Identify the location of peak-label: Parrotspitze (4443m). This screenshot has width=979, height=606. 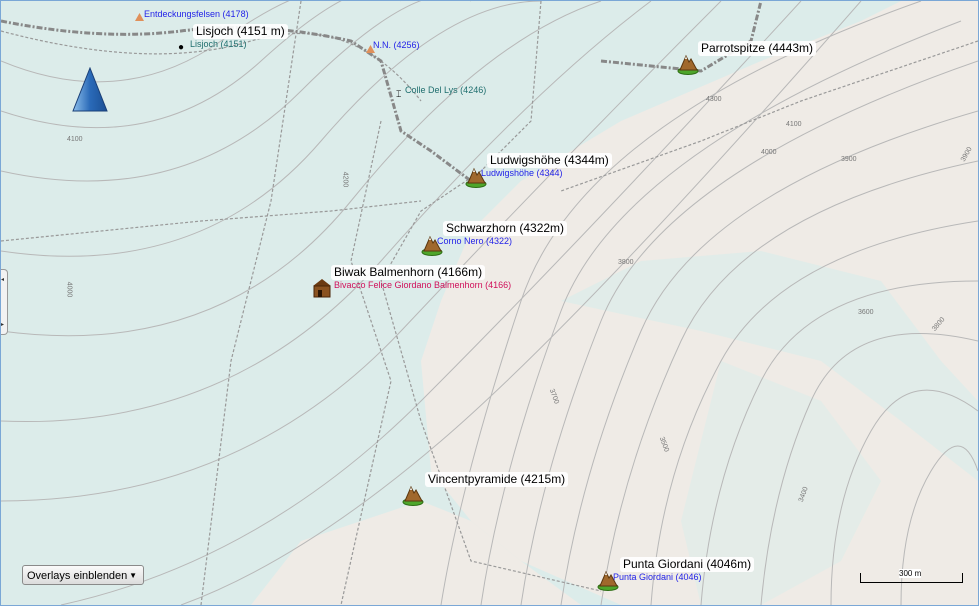
(757, 48).